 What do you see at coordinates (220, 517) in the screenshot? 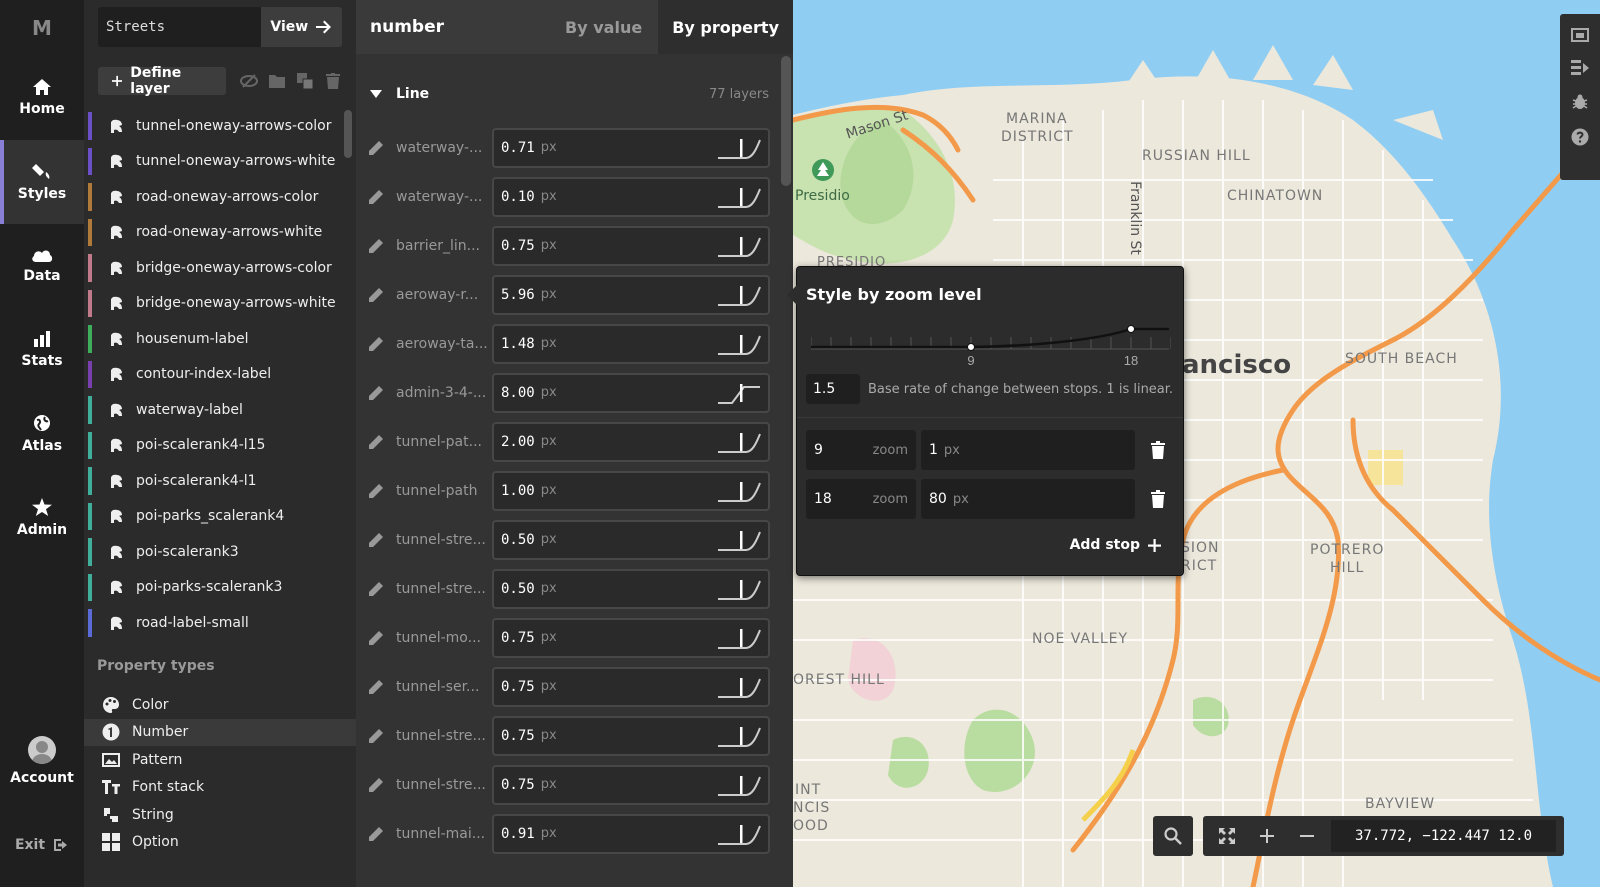
I see `list-item: poi-parks_scalerank4` at bounding box center [220, 517].